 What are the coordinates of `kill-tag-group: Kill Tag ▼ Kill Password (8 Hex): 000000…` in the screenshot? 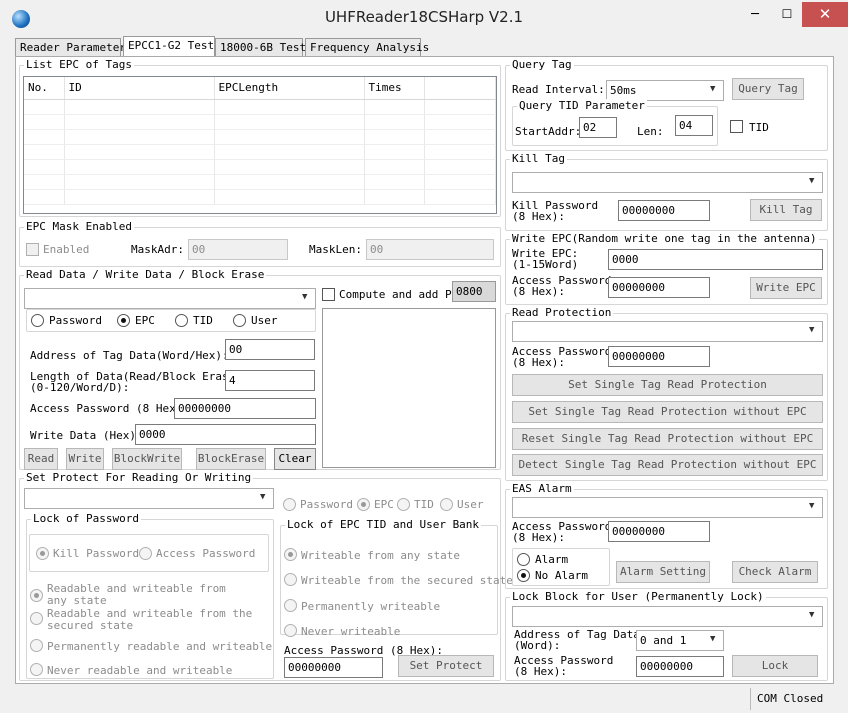 It's located at (666, 191).